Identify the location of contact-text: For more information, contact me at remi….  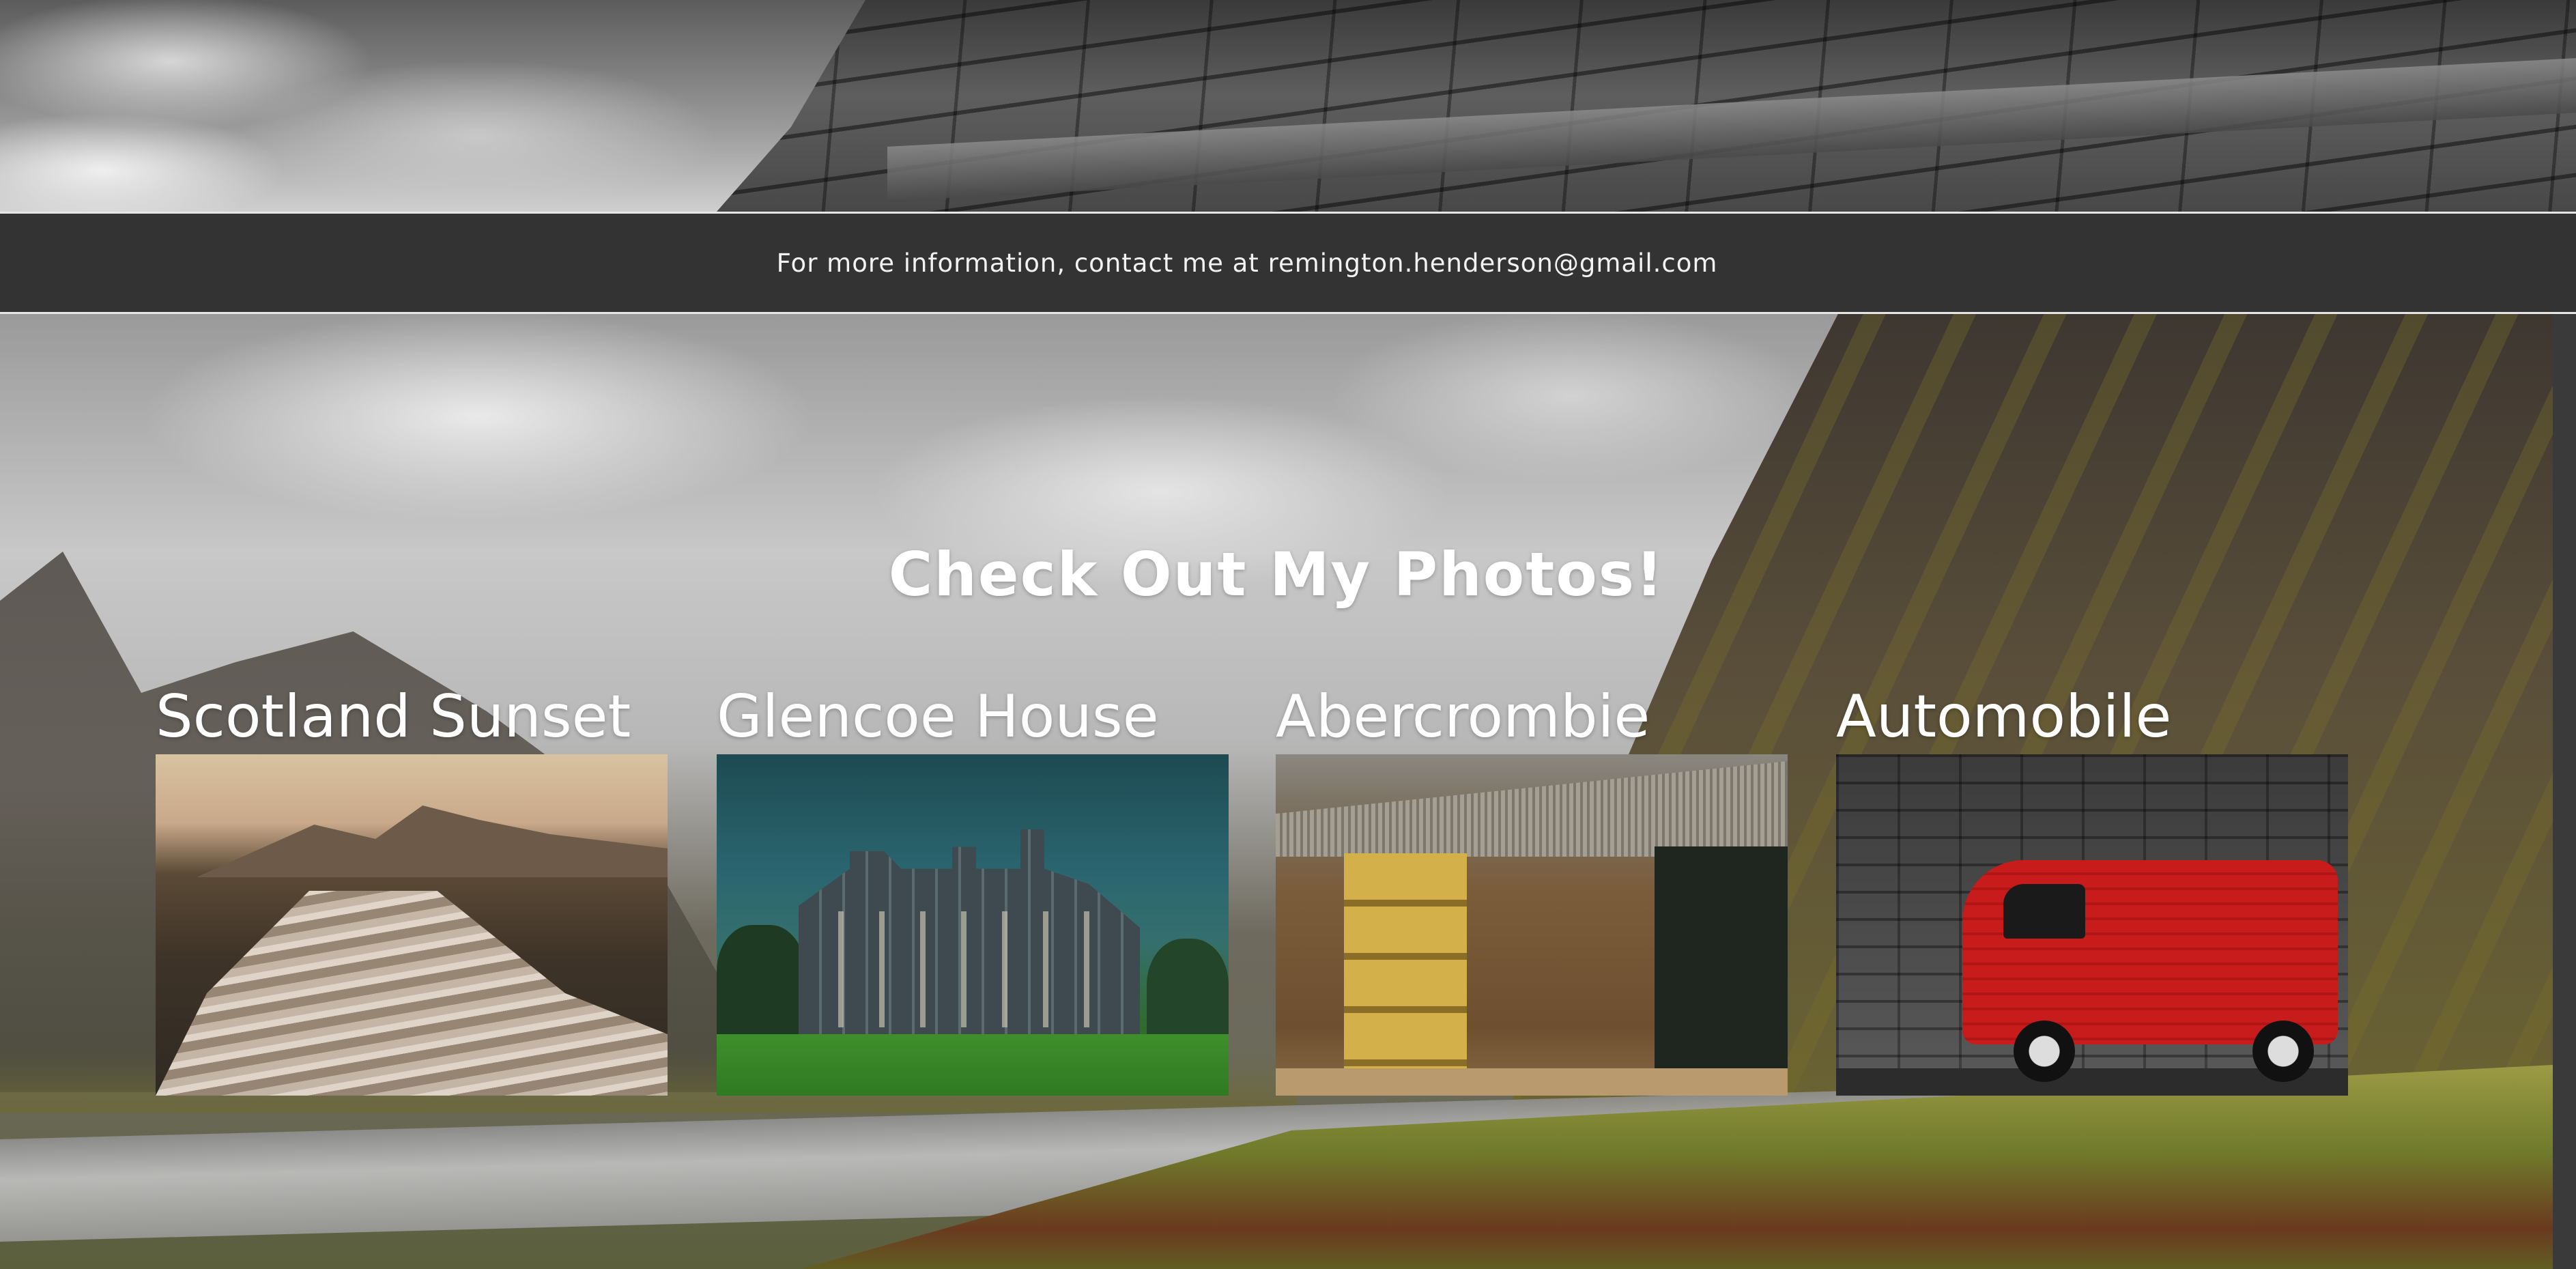
(1247, 263).